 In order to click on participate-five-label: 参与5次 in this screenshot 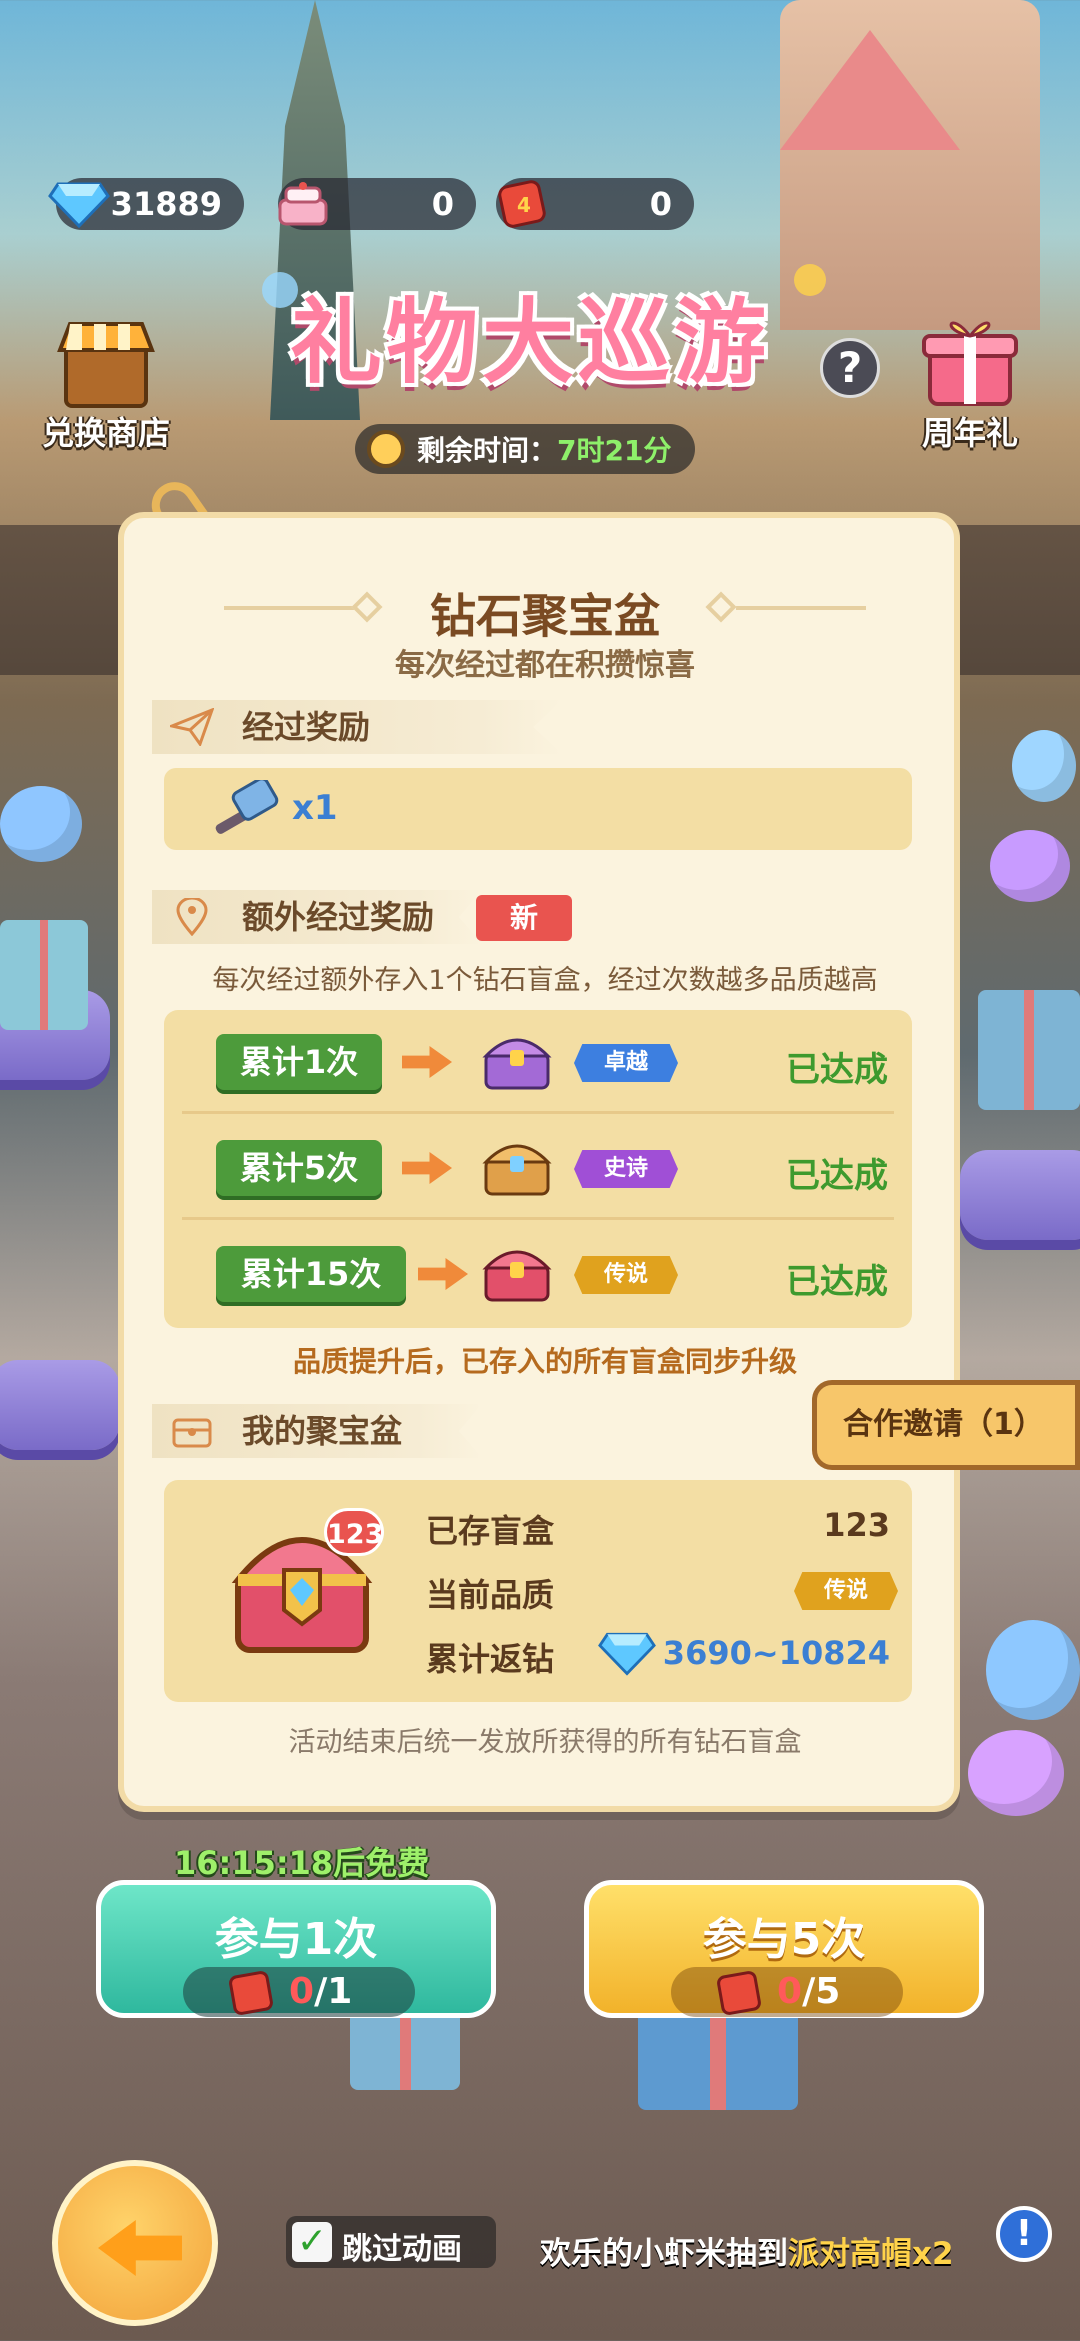, I will do `click(784, 1939)`.